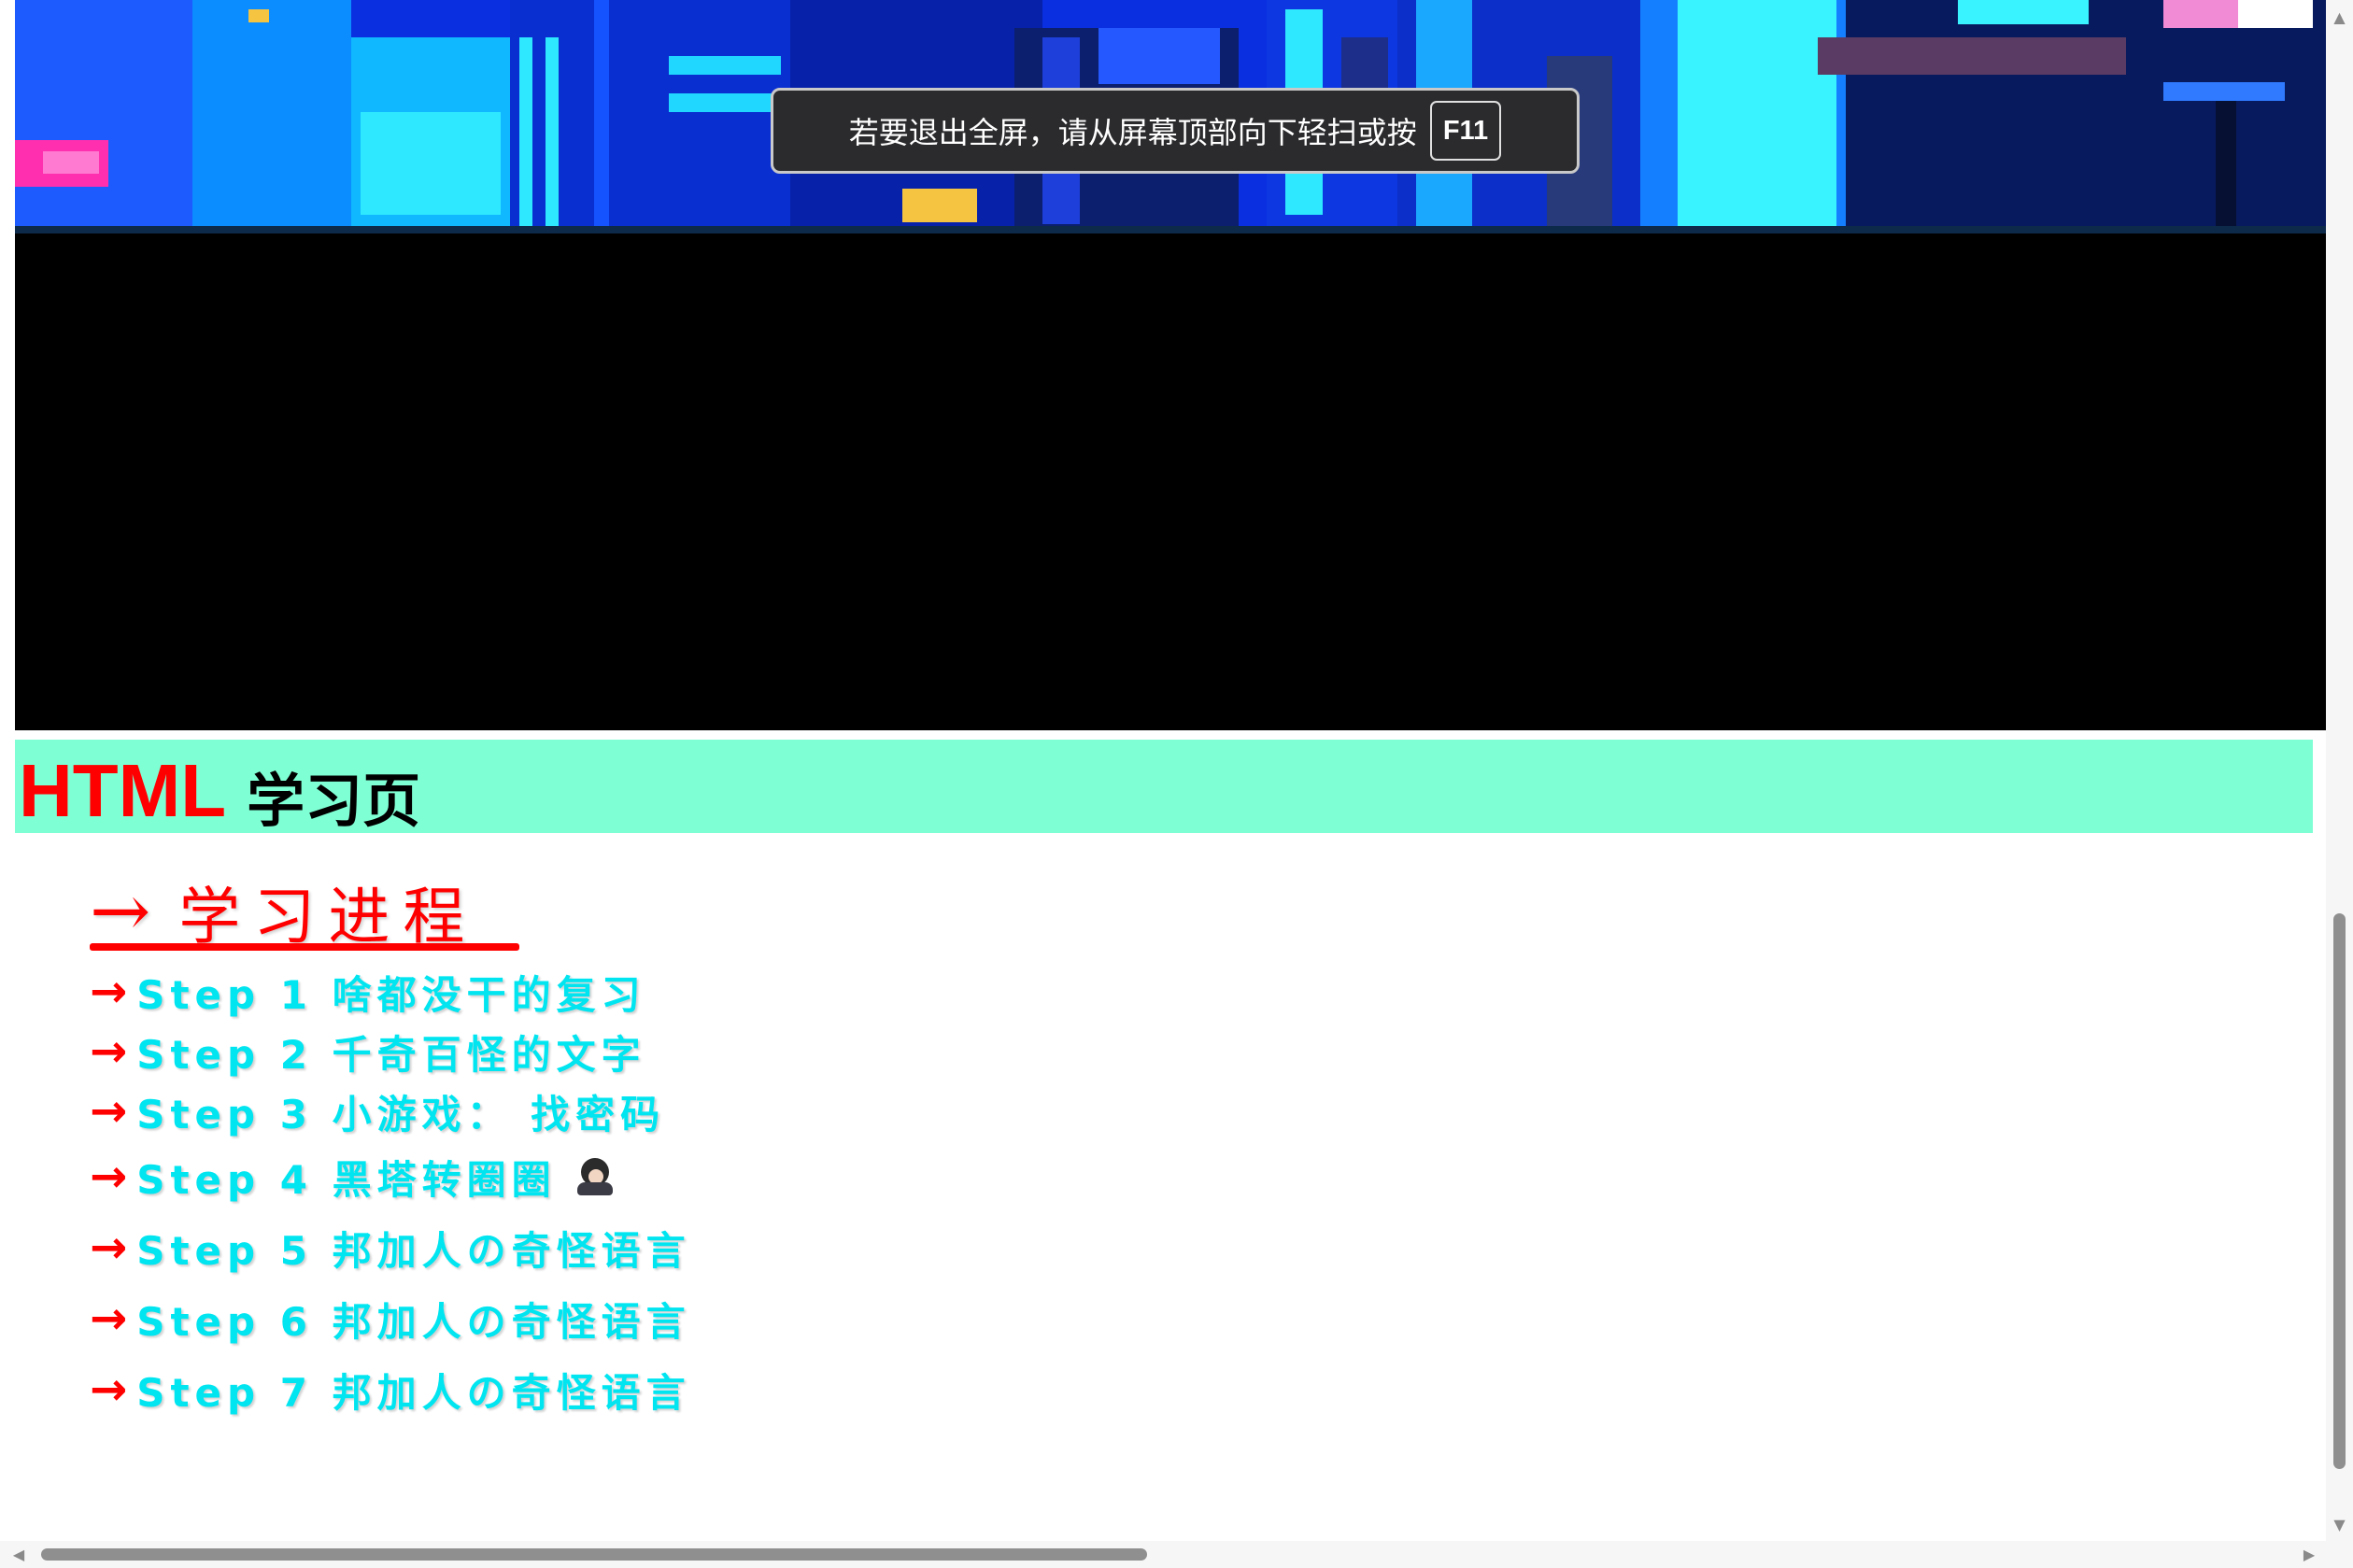 The image size is (2353, 1568). I want to click on chevron-left-icon: ◀, so click(19, 1554).